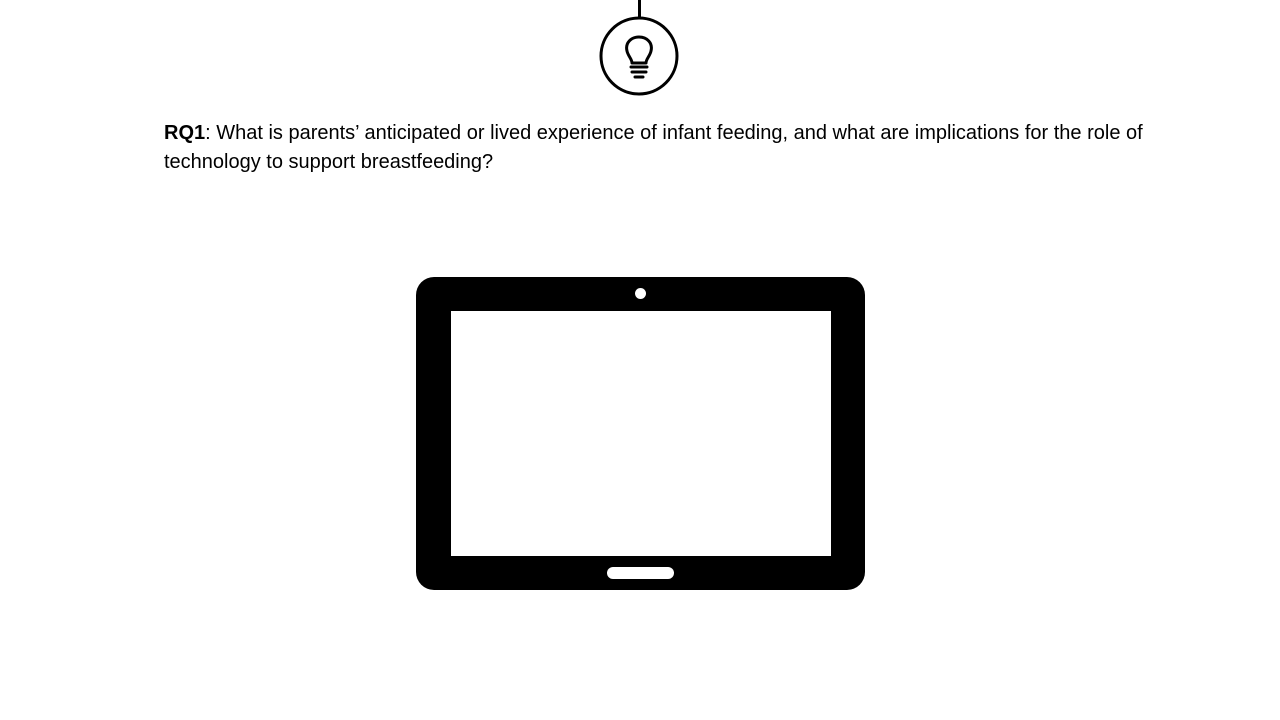  I want to click on tablet-screen, so click(641, 433).